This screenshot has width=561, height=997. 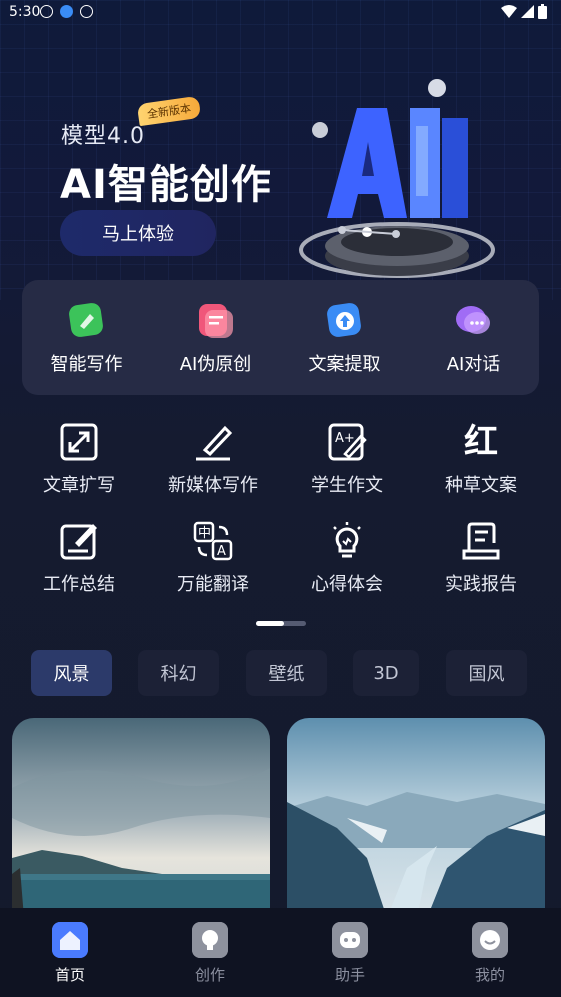 What do you see at coordinates (280, 952) in the screenshot?
I see `bottom-navigation: 首页 创作 助手 我的` at bounding box center [280, 952].